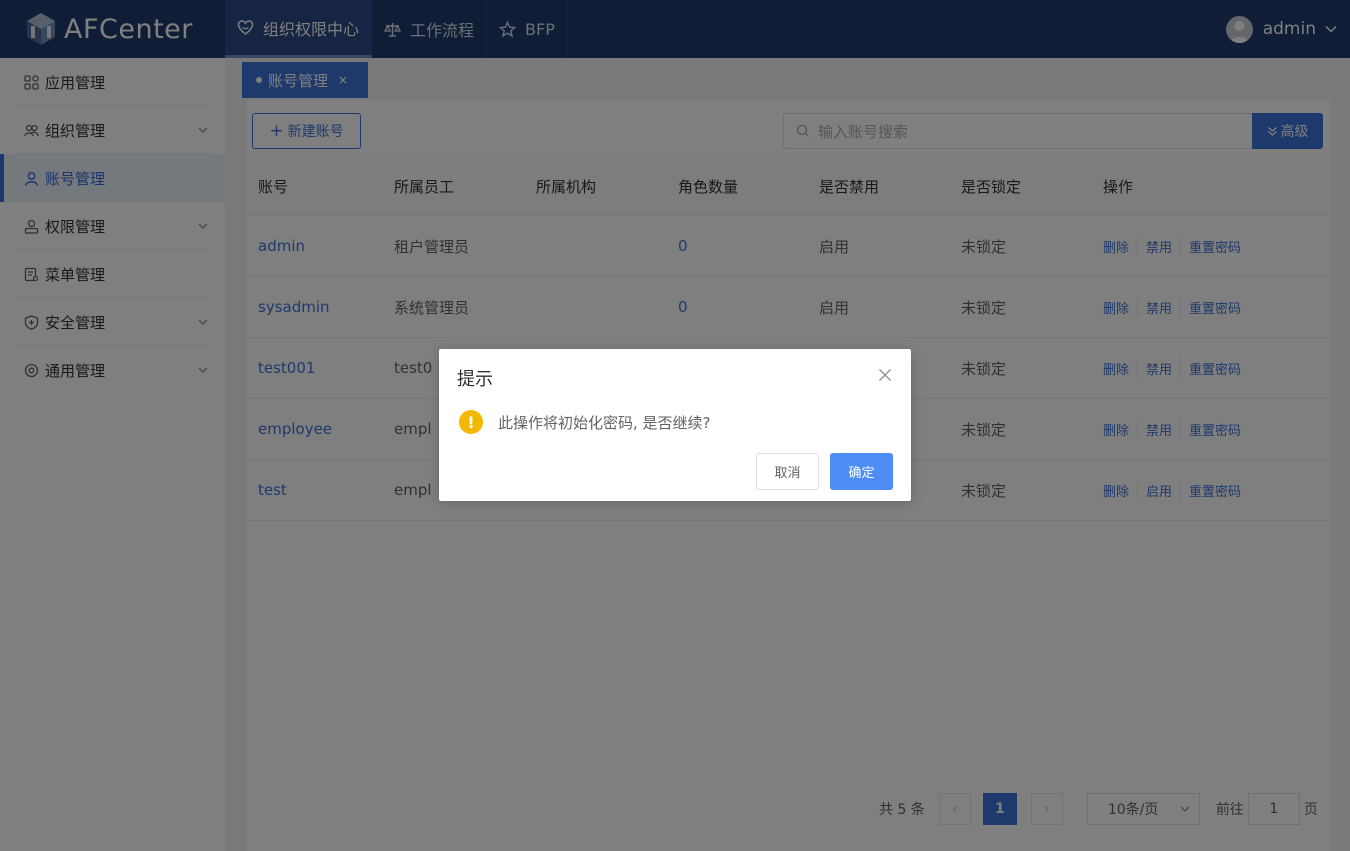 Image resolution: width=1350 pixels, height=851 pixels. Describe the element at coordinates (787, 471) in the screenshot. I see `cancel-button: 取消` at that location.